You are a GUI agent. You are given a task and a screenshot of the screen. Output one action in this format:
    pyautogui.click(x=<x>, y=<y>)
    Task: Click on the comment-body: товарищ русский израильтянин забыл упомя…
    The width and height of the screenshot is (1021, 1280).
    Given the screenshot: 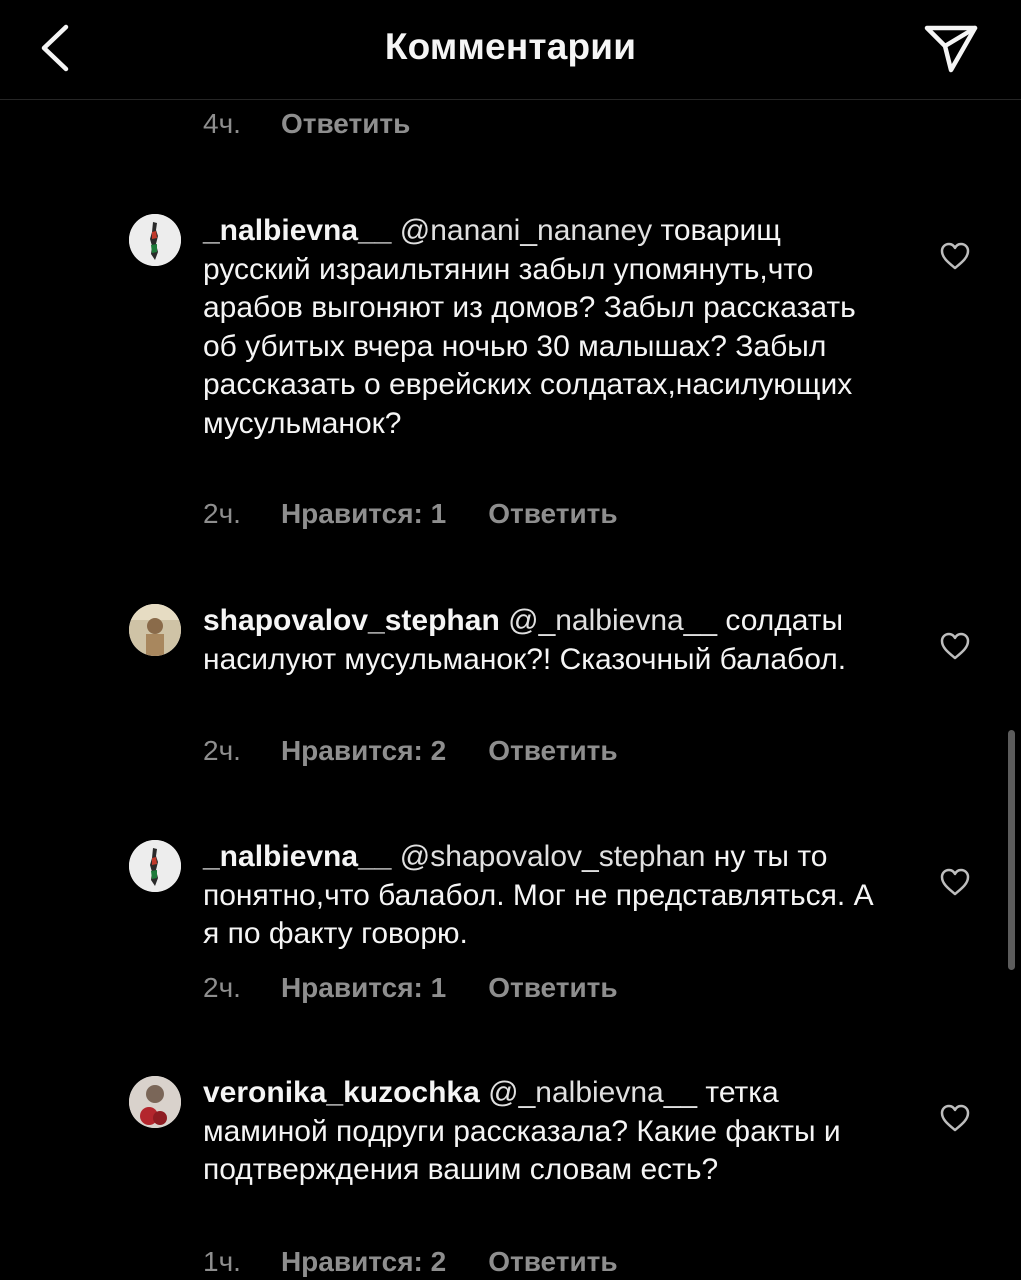 What is the action you would take?
    pyautogui.click(x=529, y=327)
    